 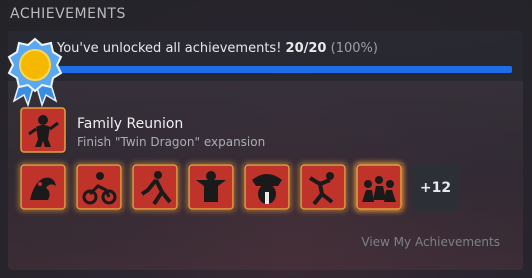 What do you see at coordinates (323, 187) in the screenshot?
I see `brawler-icon` at bounding box center [323, 187].